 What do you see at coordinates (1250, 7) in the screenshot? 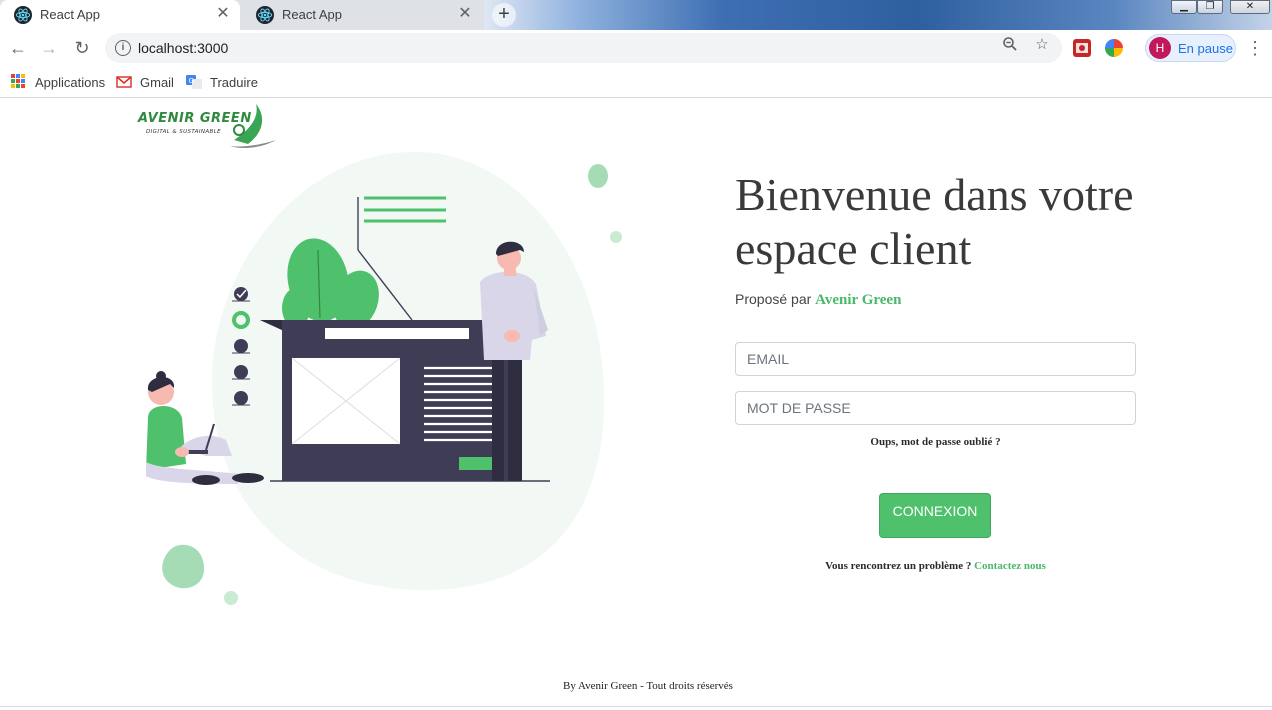
I see `close-window-button: ✕` at bounding box center [1250, 7].